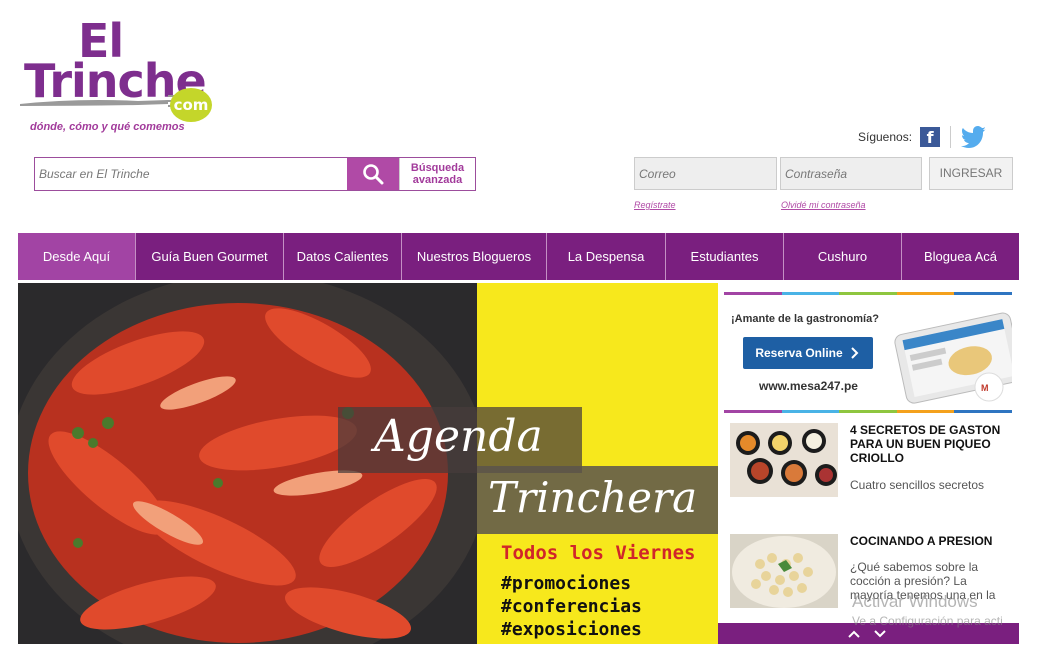 Image resolution: width=1038 pixels, height=651 pixels. I want to click on follow-label: Síguenos:, so click(885, 137).